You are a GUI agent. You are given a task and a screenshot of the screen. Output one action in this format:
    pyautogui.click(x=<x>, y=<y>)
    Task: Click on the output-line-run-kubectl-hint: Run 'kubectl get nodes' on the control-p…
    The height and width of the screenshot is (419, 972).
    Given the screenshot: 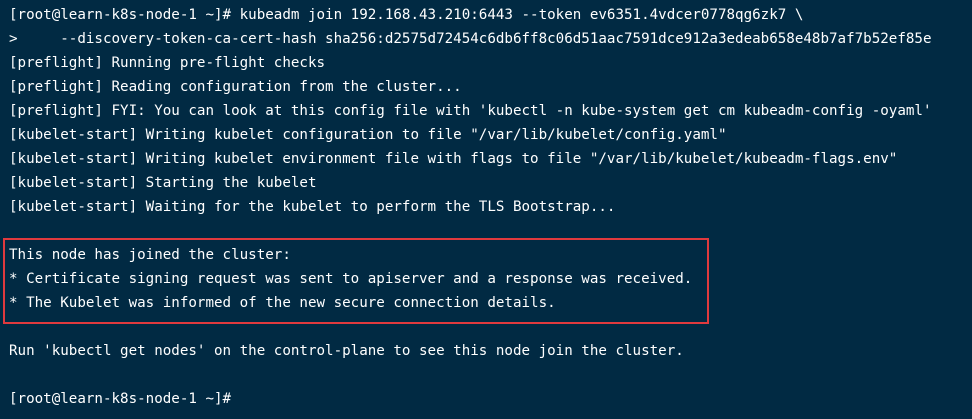 What is the action you would take?
    pyautogui.click(x=346, y=351)
    